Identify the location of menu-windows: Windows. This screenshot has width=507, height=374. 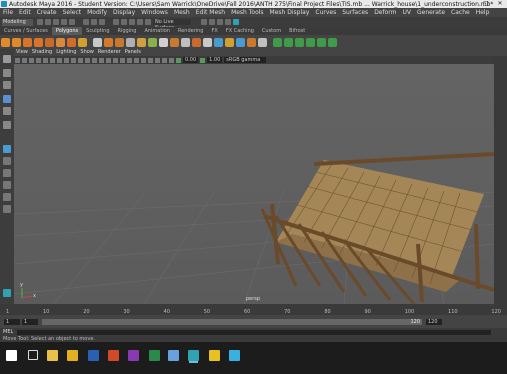
(154, 12).